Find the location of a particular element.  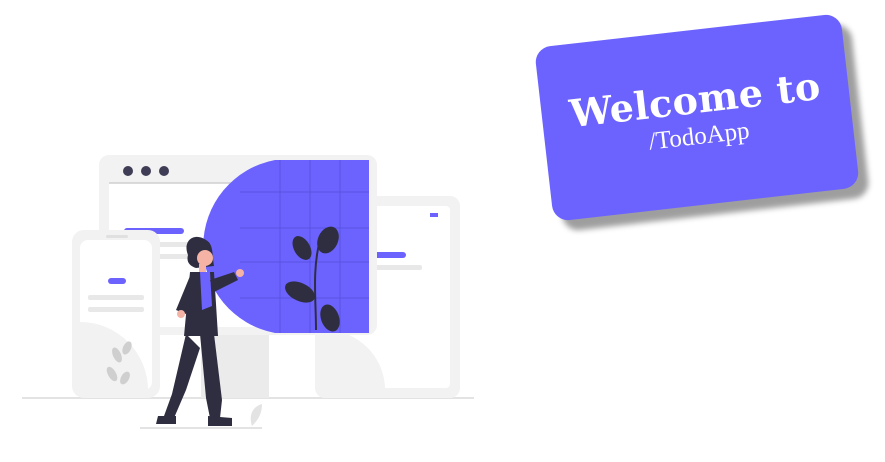

phone-device is located at coordinates (116, 314).